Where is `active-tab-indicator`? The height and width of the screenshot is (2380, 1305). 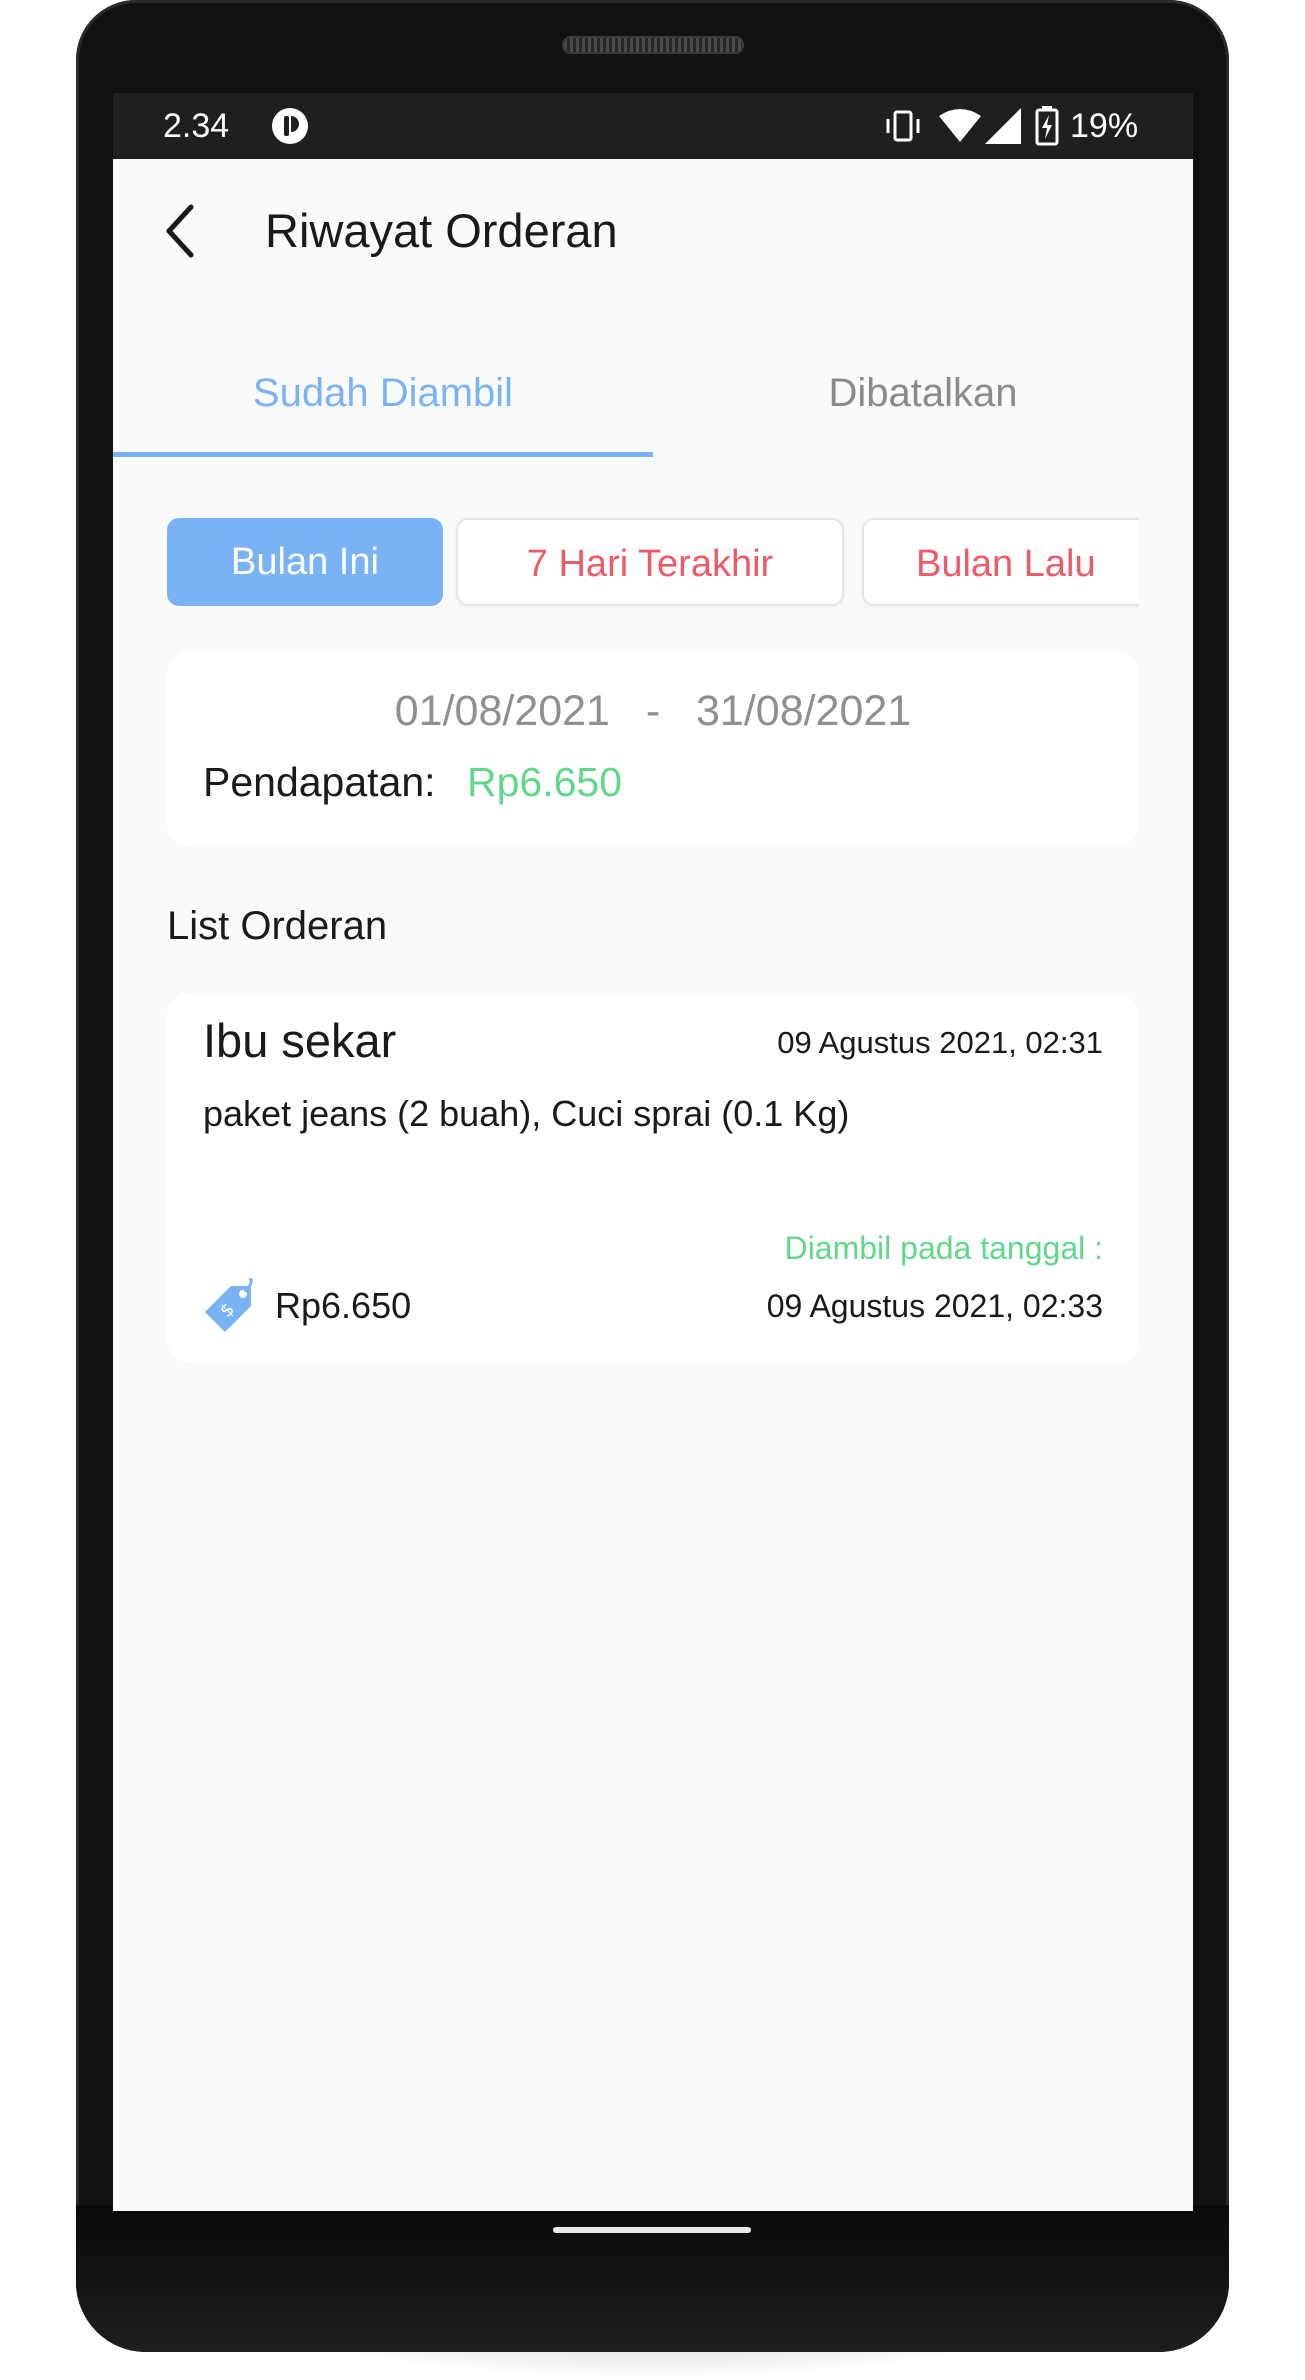
active-tab-indicator is located at coordinates (383, 454).